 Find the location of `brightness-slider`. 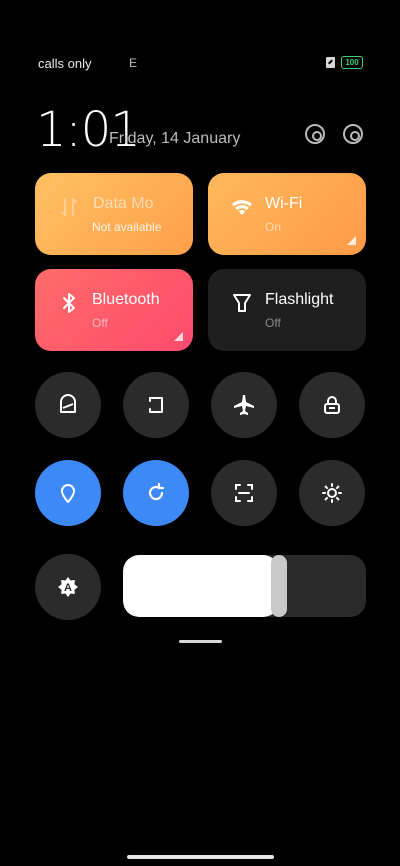

brightness-slider is located at coordinates (244, 586).